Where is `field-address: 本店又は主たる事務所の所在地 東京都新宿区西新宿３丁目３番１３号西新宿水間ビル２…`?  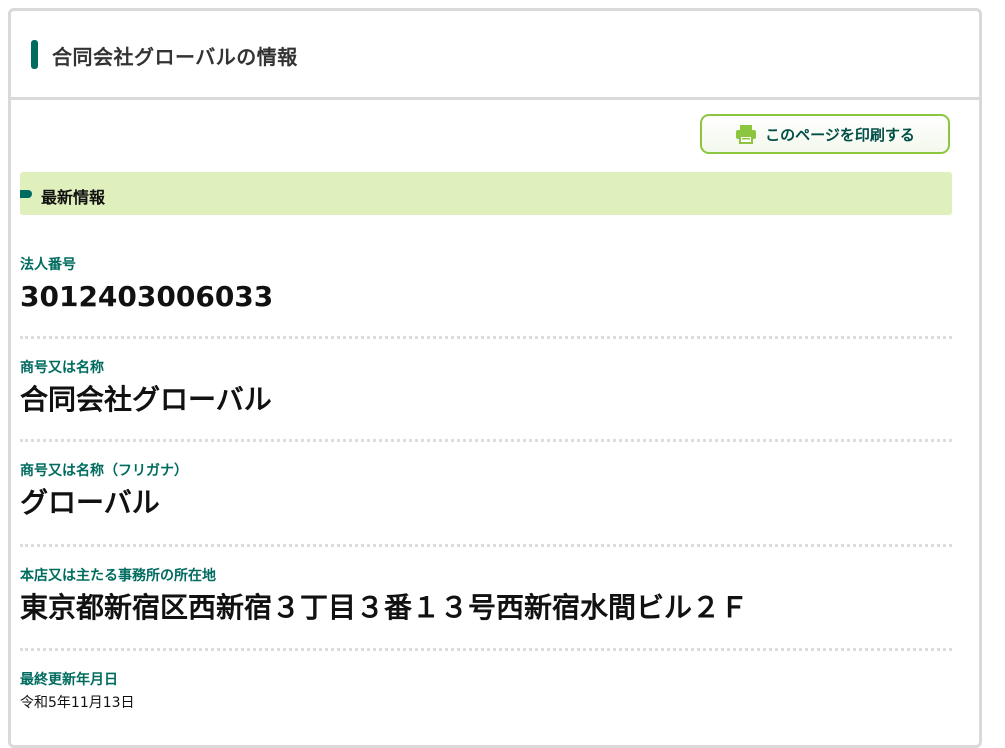 field-address: 本店又は主たる事務所の所在地 東京都新宿区西新宿３丁目３番１３号西新宿水間ビル２… is located at coordinates (486, 596).